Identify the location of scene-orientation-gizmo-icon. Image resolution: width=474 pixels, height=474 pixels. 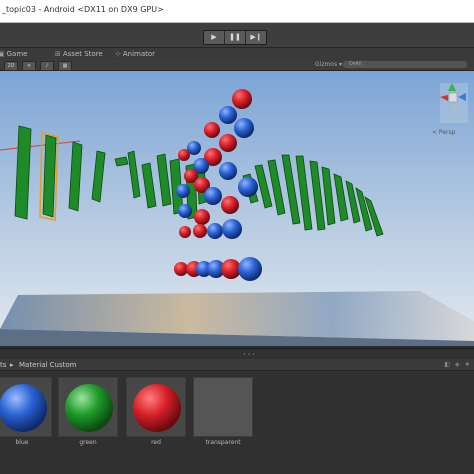
(454, 103).